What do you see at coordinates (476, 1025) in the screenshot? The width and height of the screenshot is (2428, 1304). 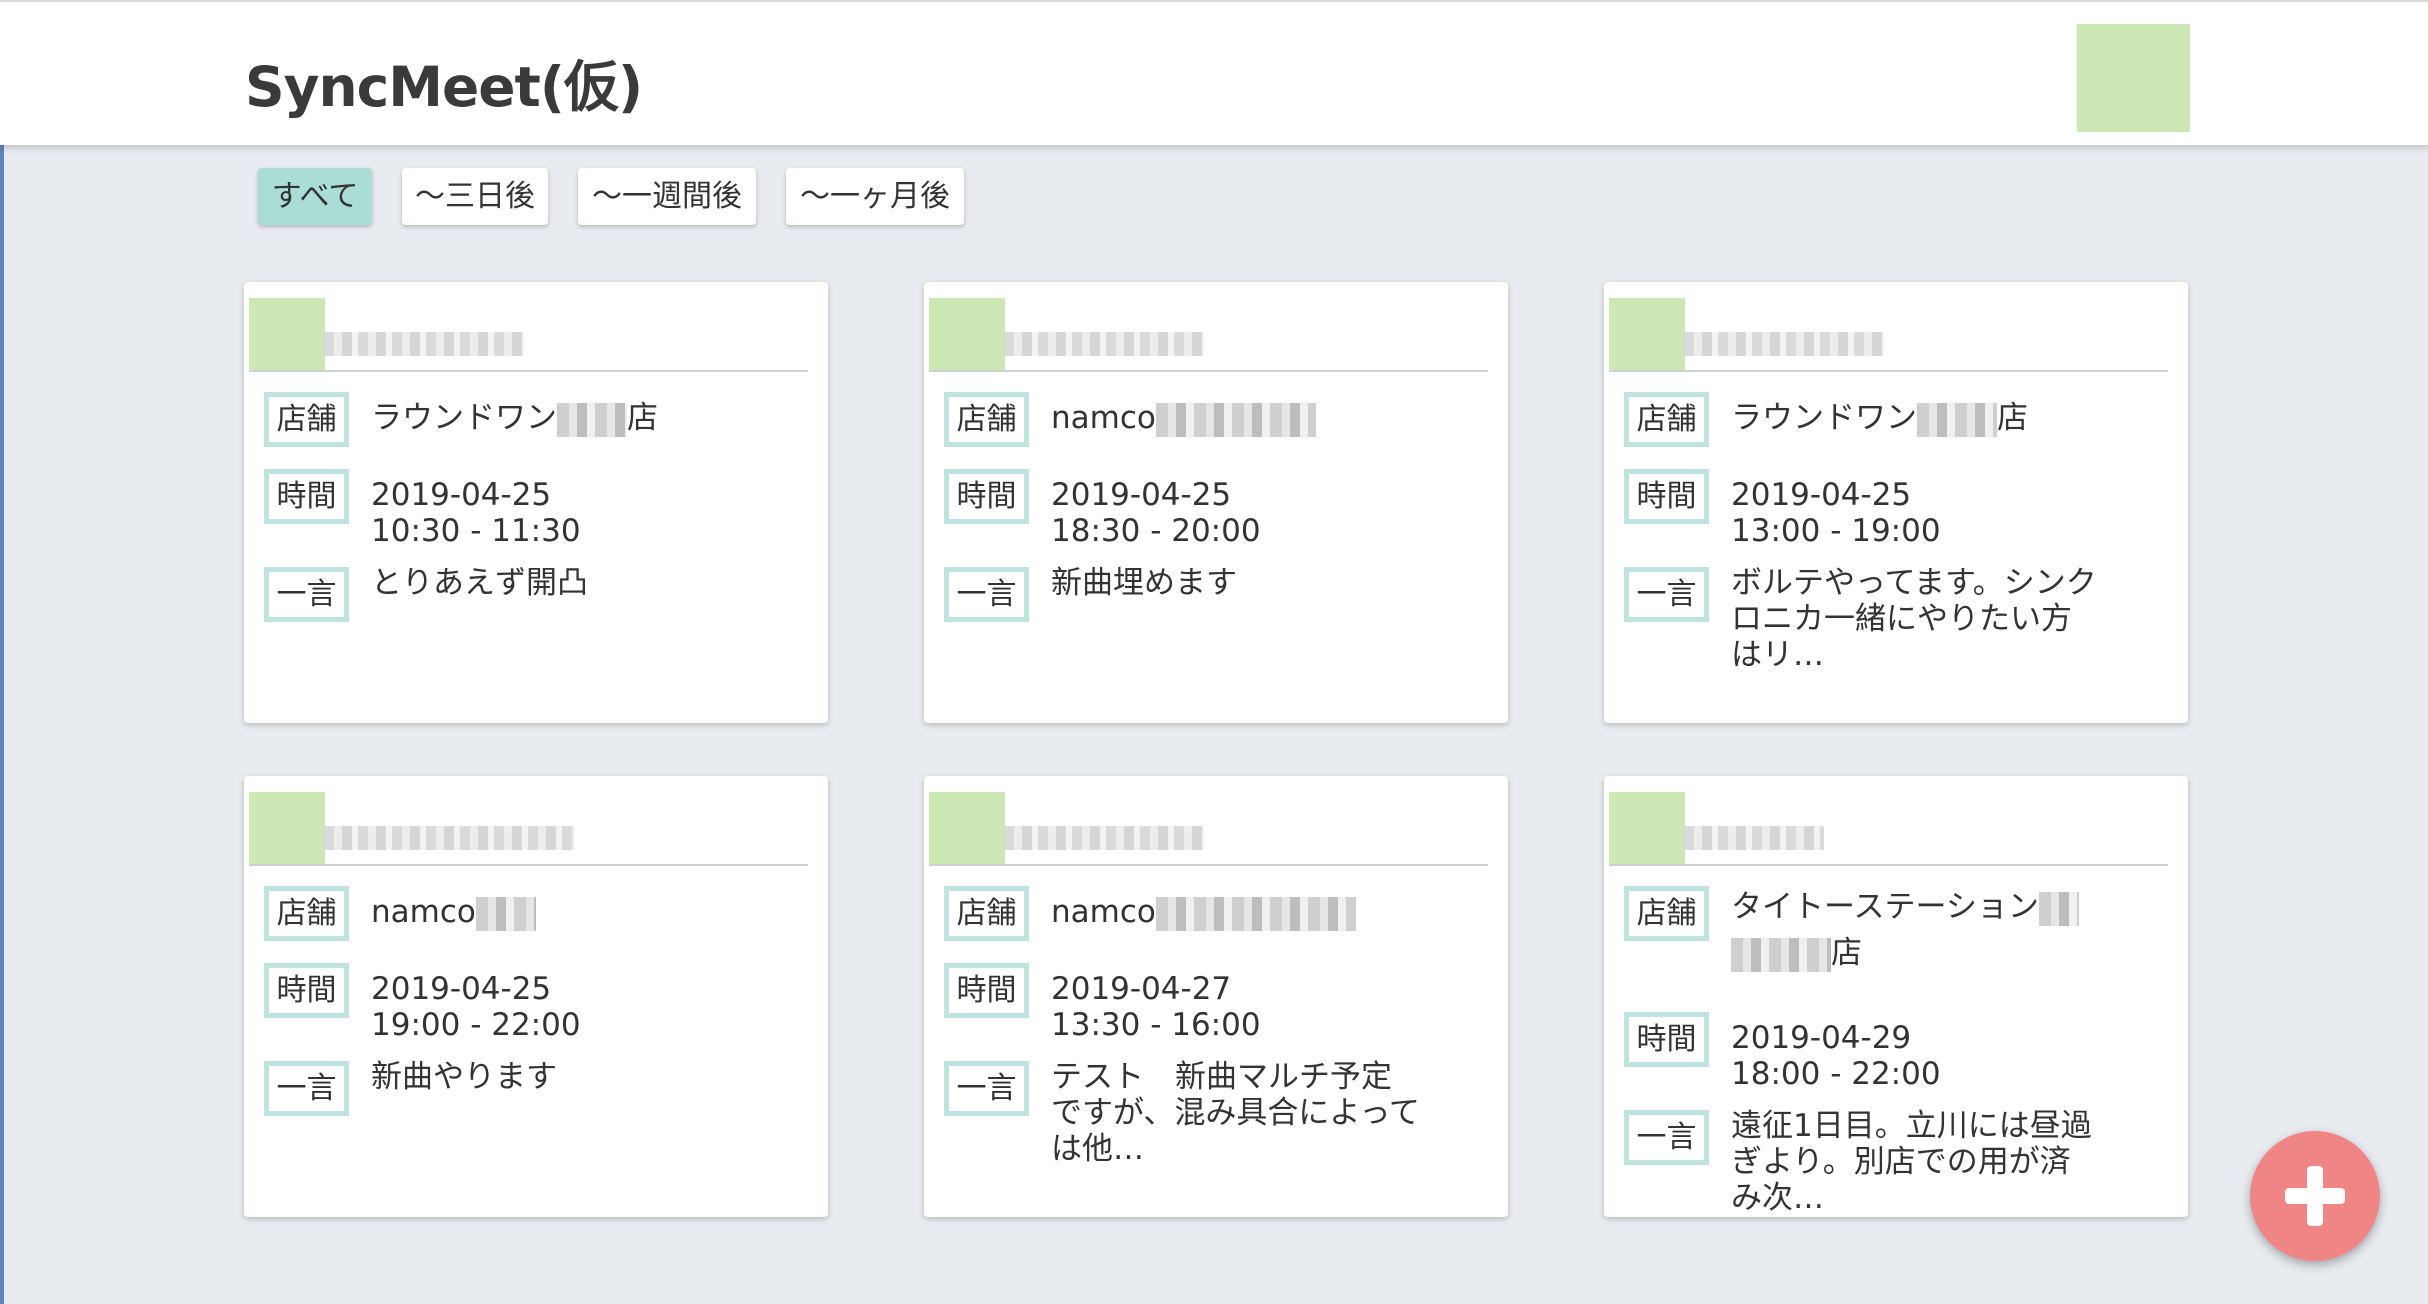 I see `time-range-value: 19:00 - 22:00` at bounding box center [476, 1025].